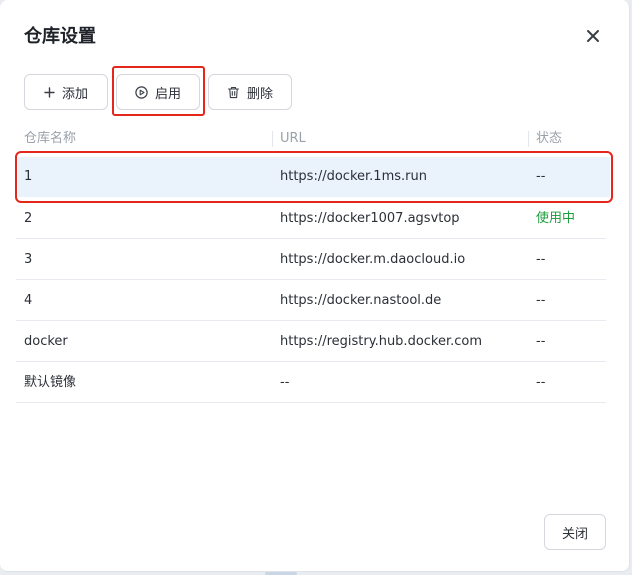 The image size is (632, 575). Describe the element at coordinates (311, 383) in the screenshot. I see `table-row: 默认镜像 -- --` at that location.